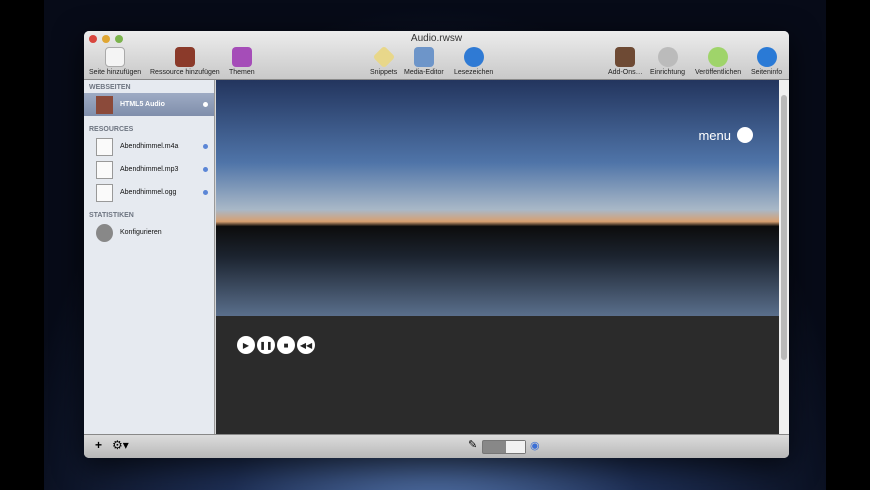 This screenshot has width=870, height=490. Describe the element at coordinates (472, 444) in the screenshot. I see `edit-pencil-icon: ✎` at that location.